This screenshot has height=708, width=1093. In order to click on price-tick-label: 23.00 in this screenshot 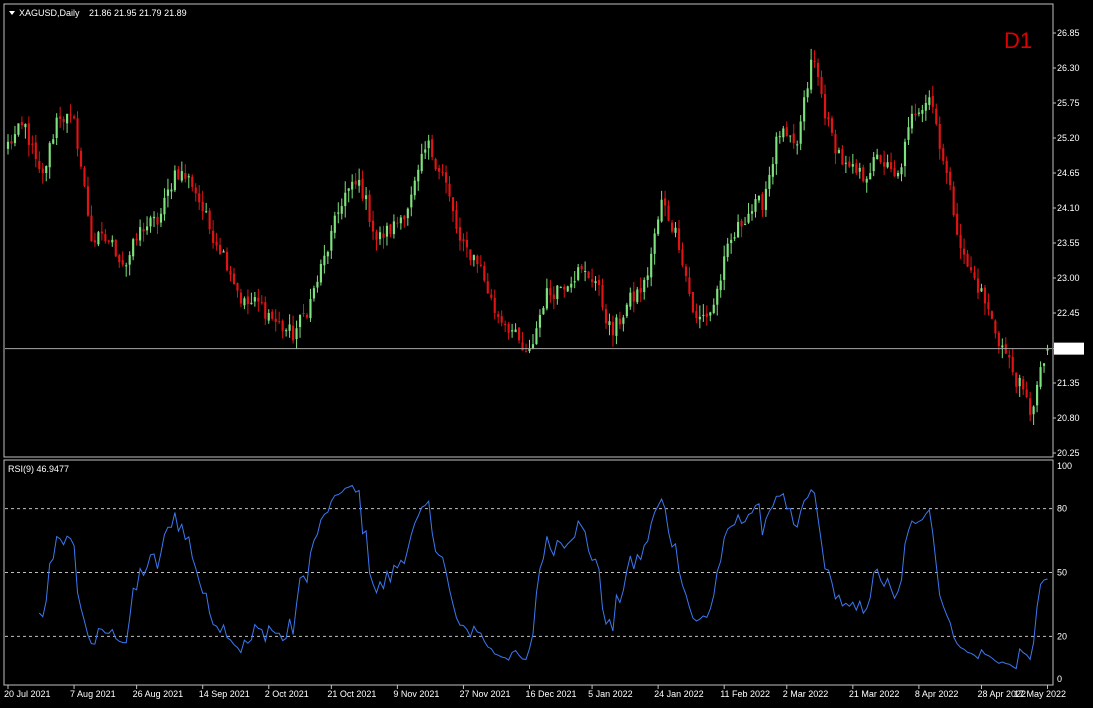, I will do `click(1068, 278)`.